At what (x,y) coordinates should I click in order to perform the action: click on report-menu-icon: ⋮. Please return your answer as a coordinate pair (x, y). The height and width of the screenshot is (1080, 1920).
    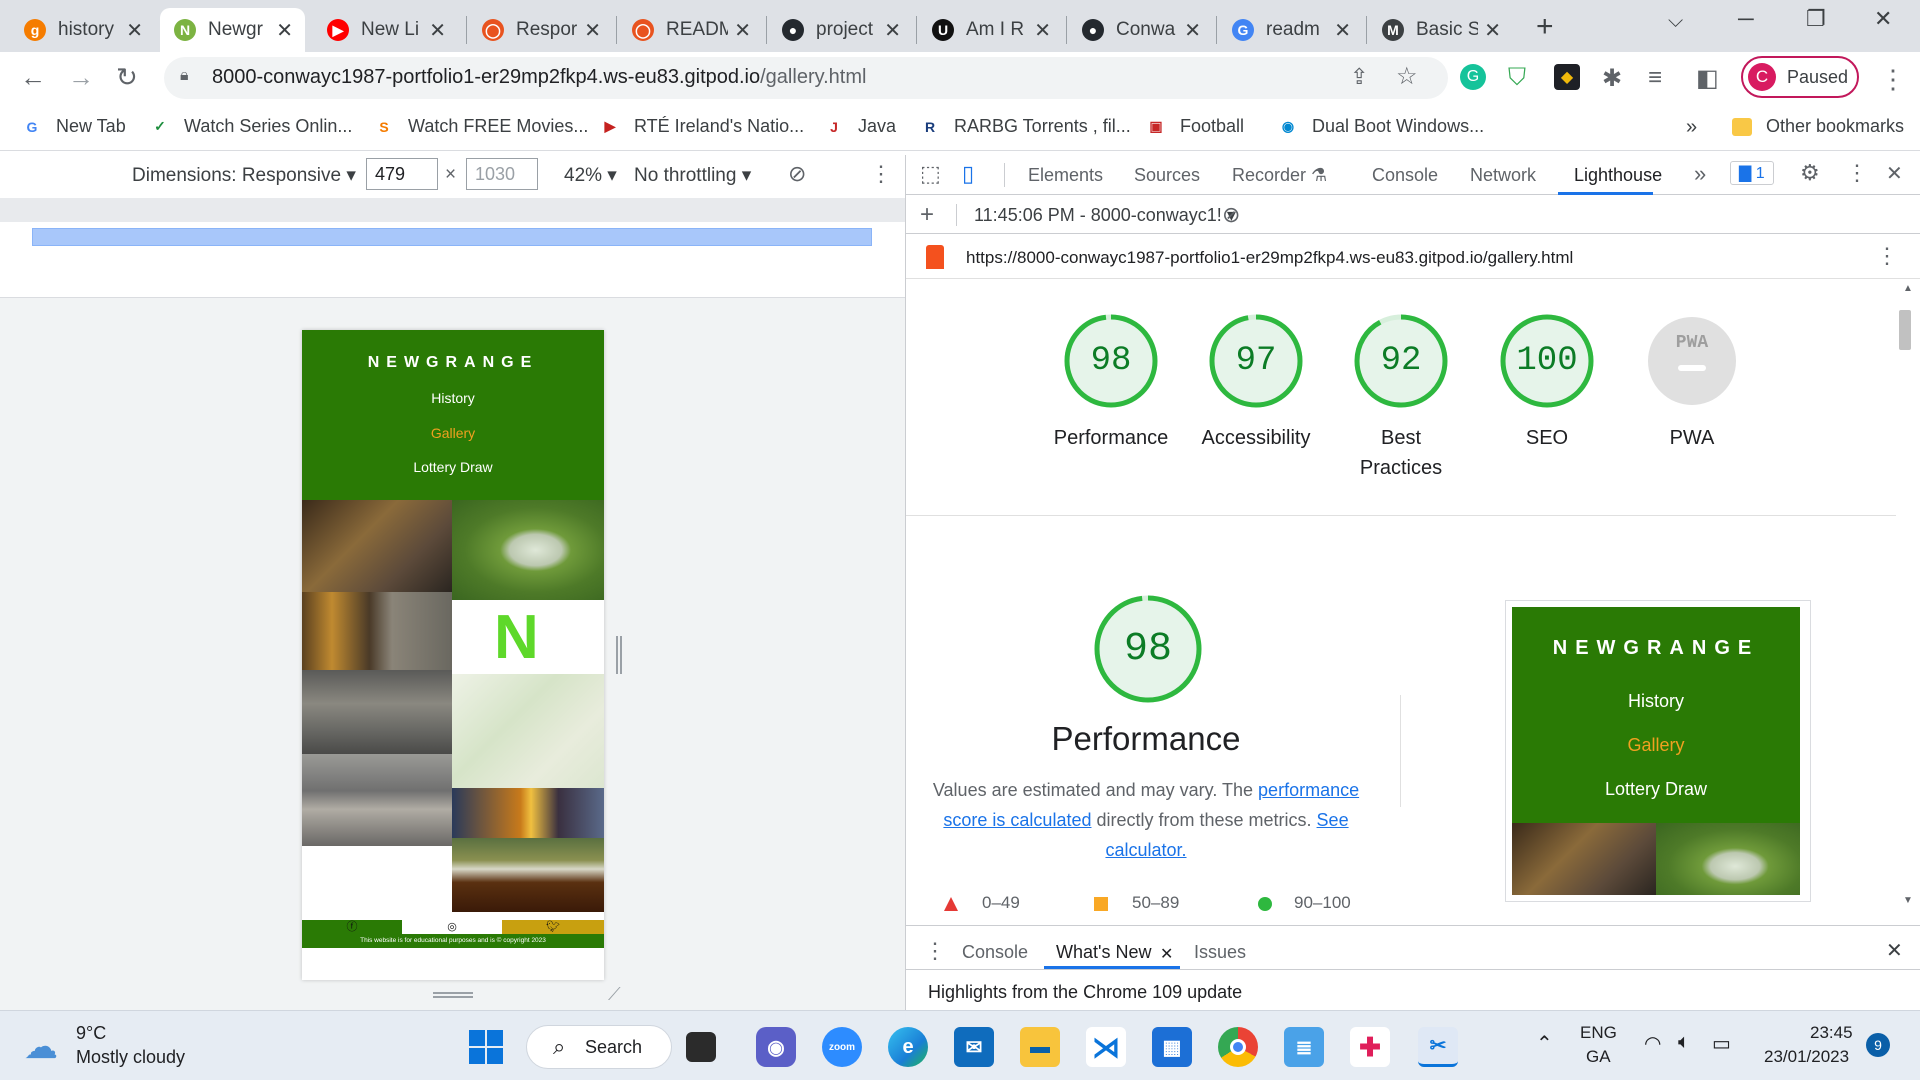
    Looking at the image, I should click on (1887, 256).